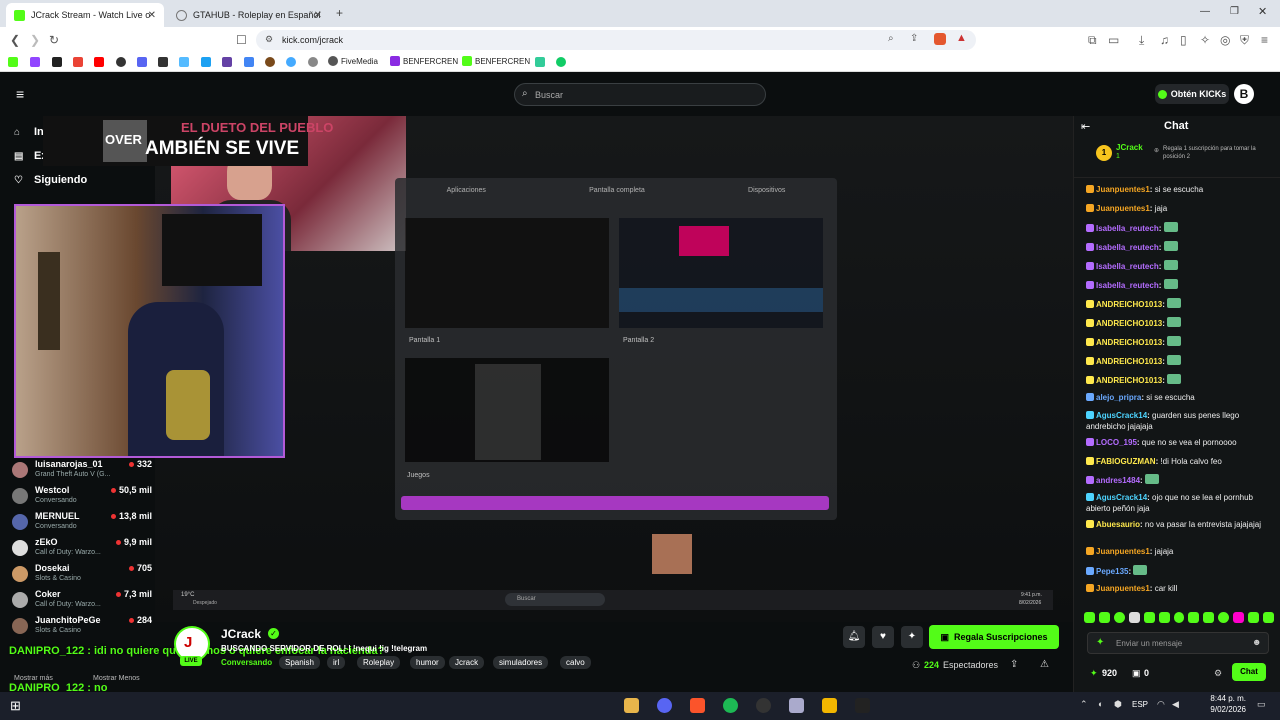 Image resolution: width=1280 pixels, height=720 pixels. I want to click on bookmark-icon: ☐, so click(241, 40).